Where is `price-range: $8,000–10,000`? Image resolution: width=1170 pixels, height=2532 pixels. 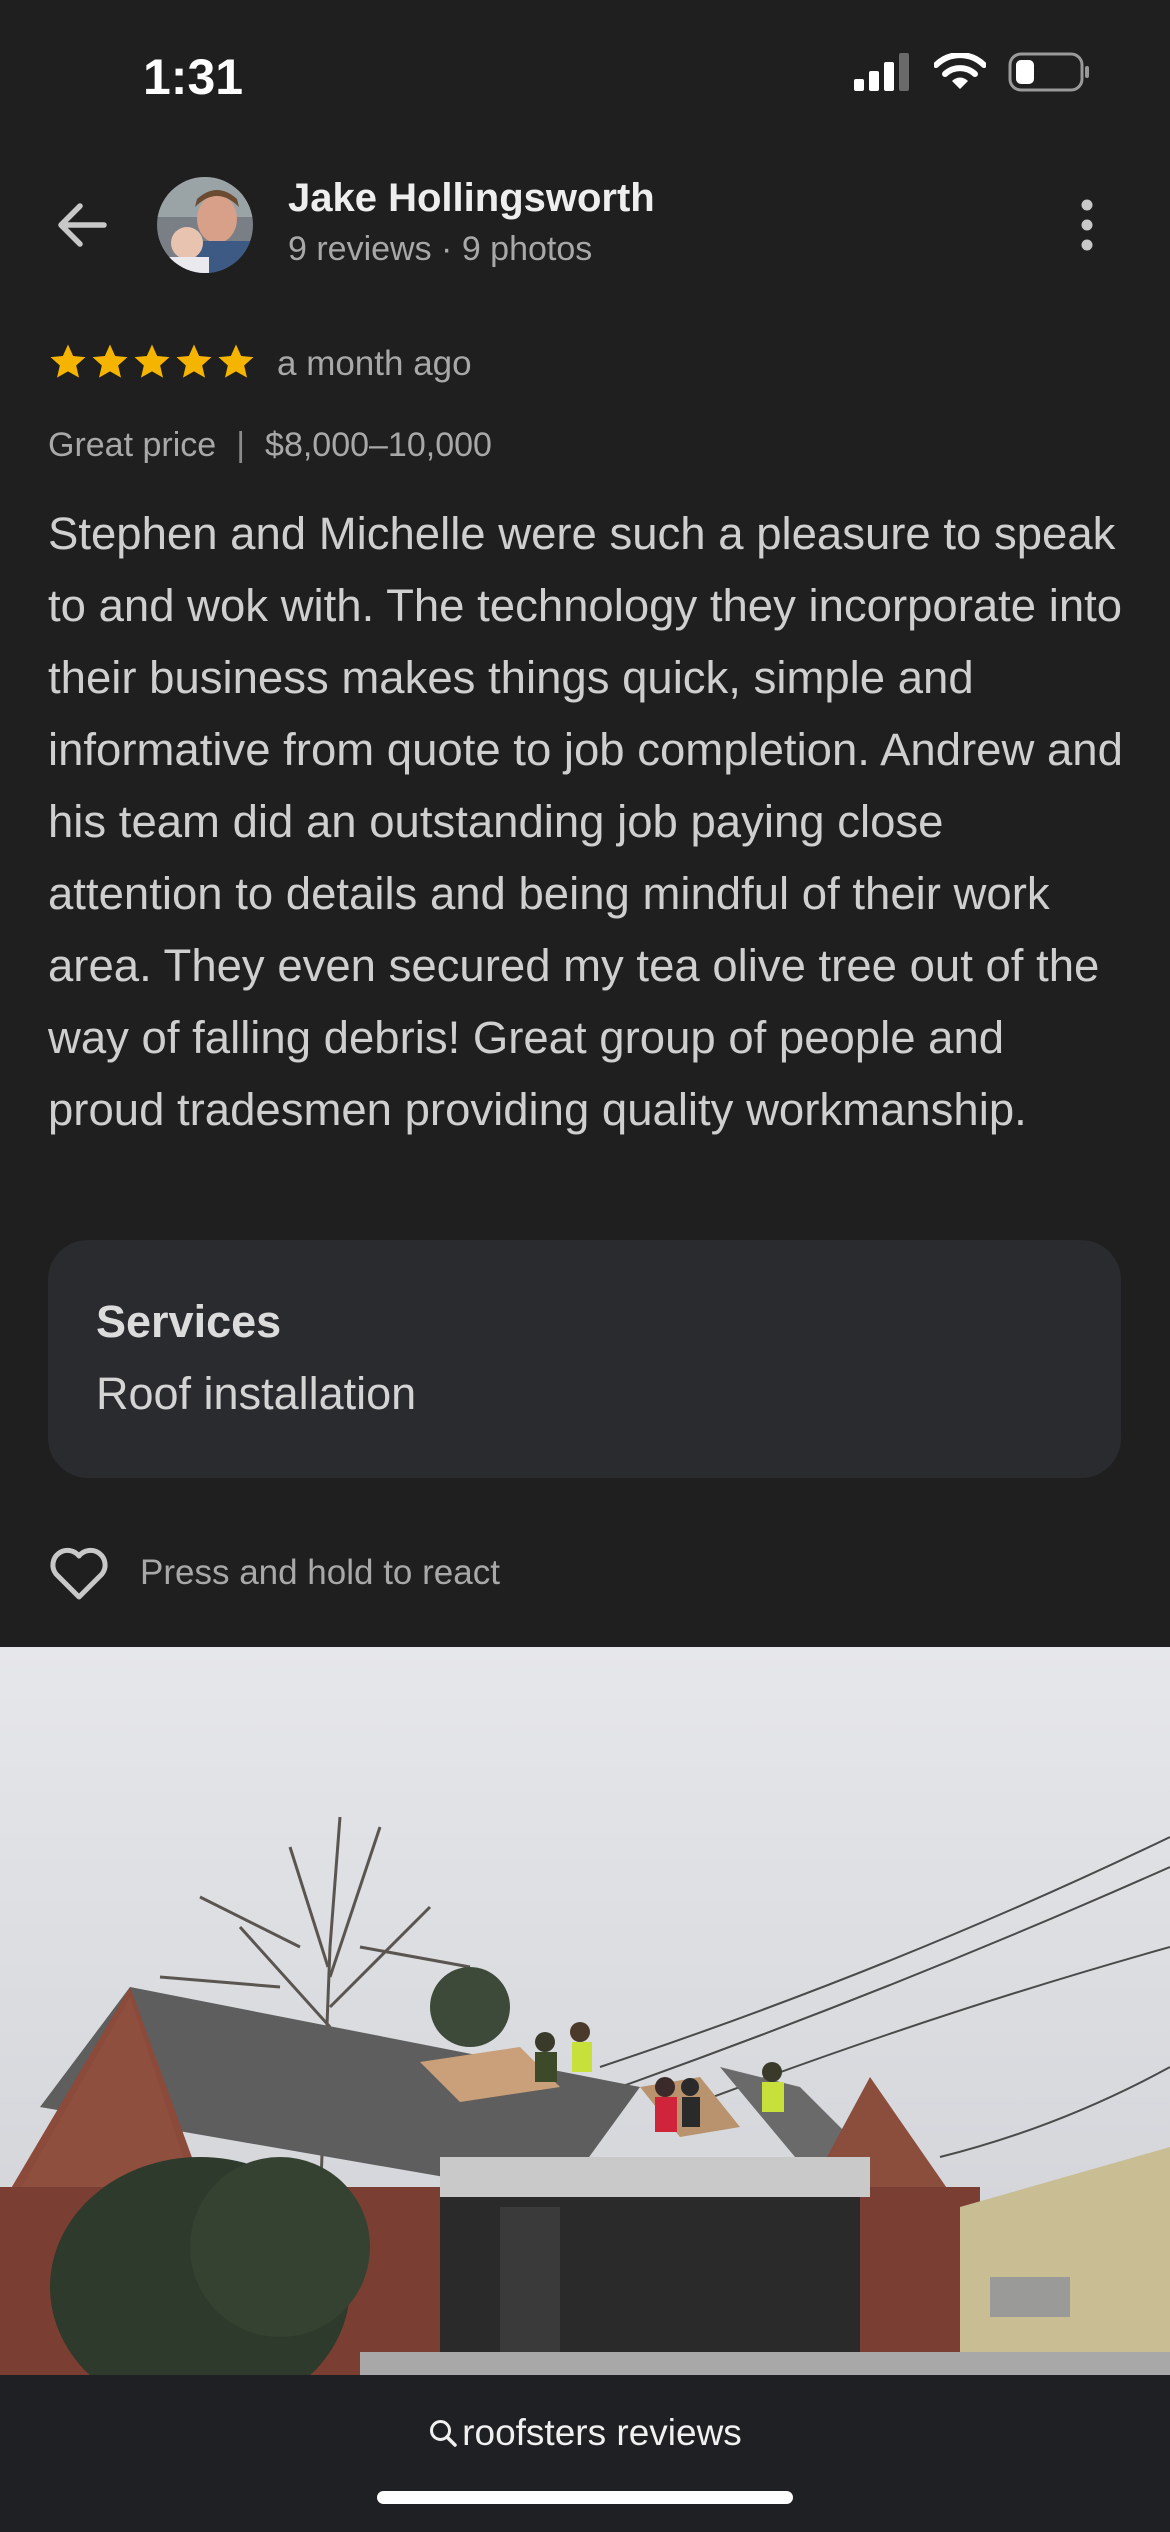 price-range: $8,000–10,000 is located at coordinates (378, 445).